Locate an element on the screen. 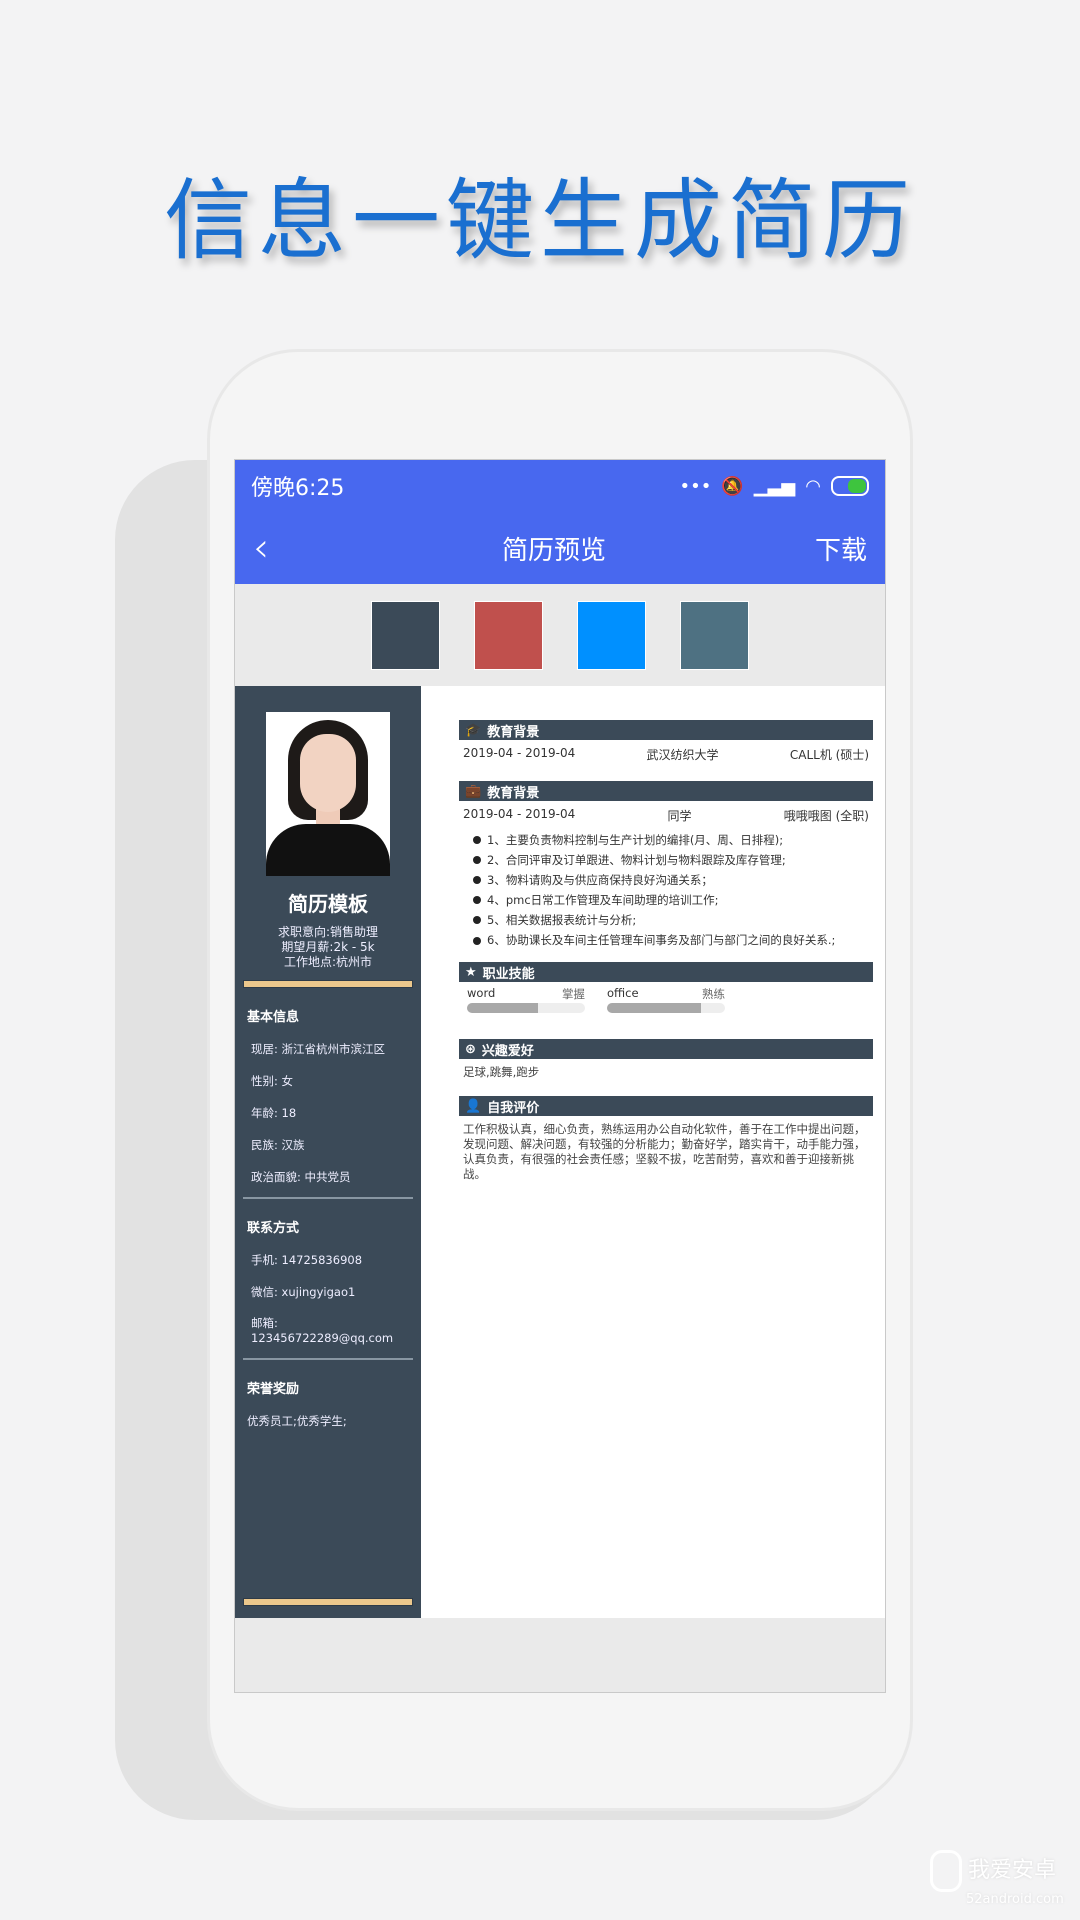  education-degree: CALL机 (硕士) is located at coordinates (829, 755).